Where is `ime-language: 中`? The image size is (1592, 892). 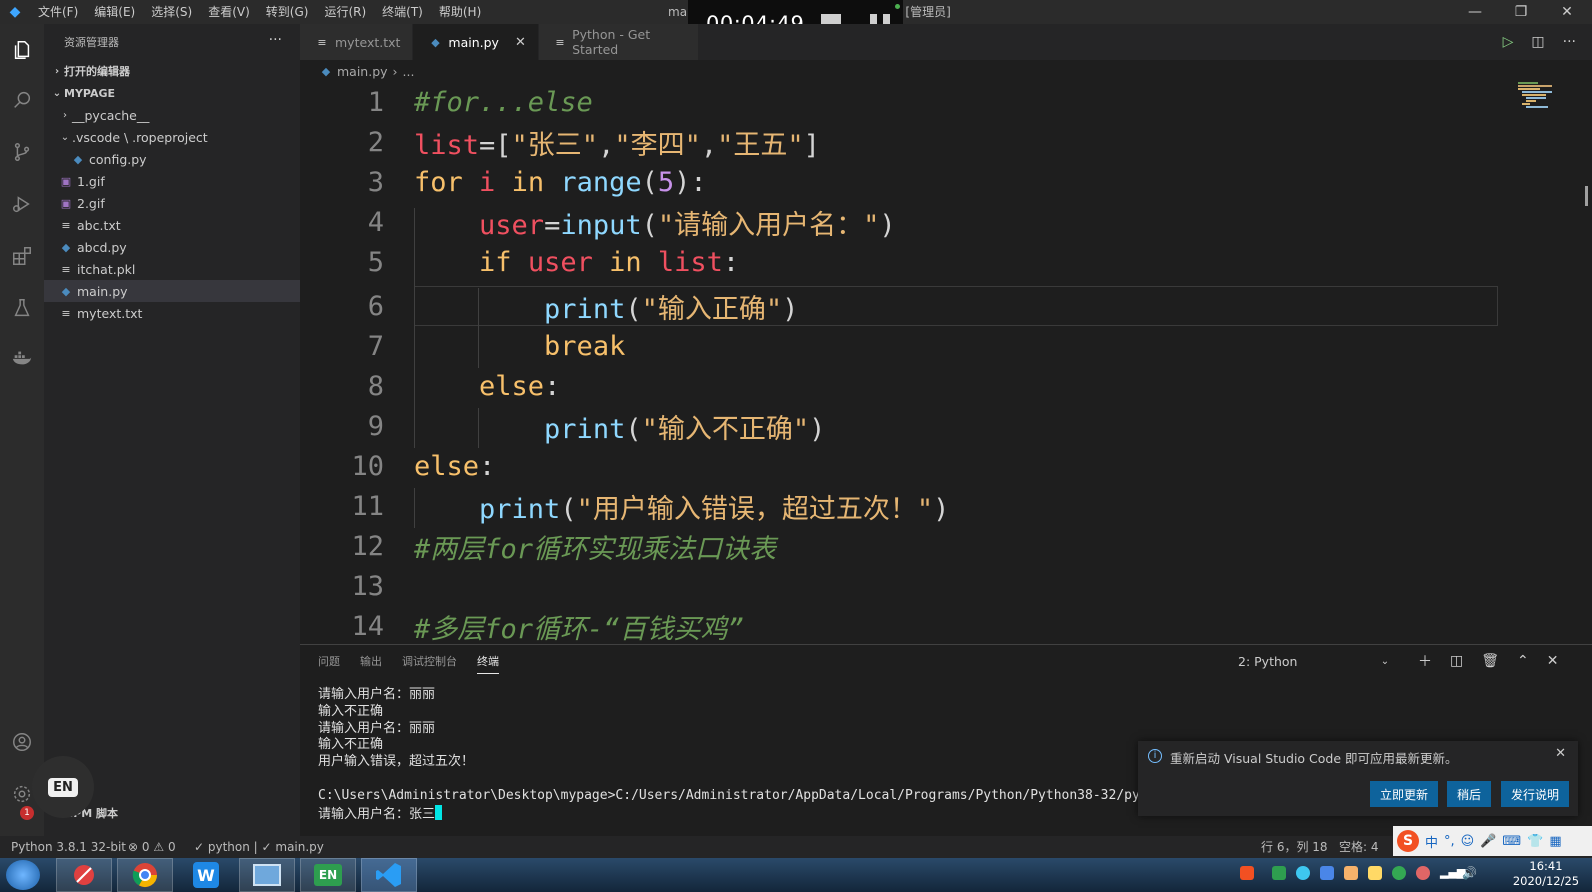 ime-language: 中 is located at coordinates (1431, 841).